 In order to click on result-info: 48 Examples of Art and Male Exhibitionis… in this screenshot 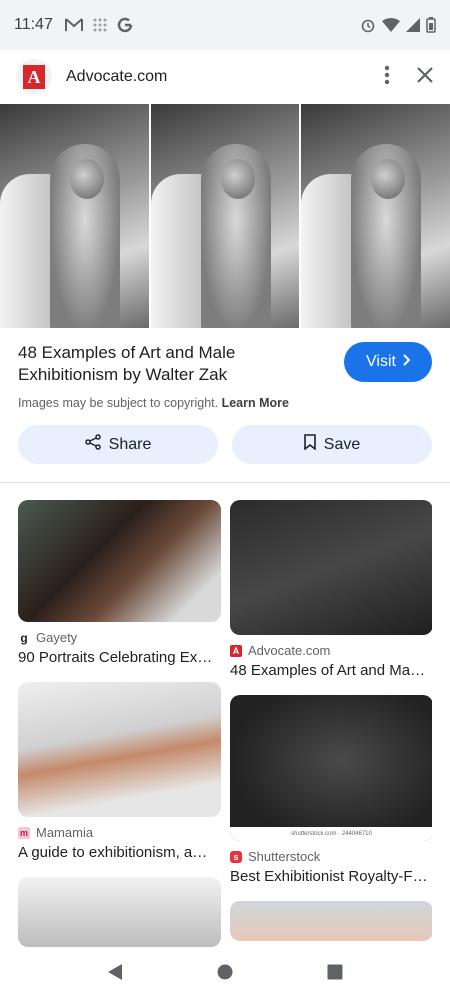, I will do `click(225, 376)`.